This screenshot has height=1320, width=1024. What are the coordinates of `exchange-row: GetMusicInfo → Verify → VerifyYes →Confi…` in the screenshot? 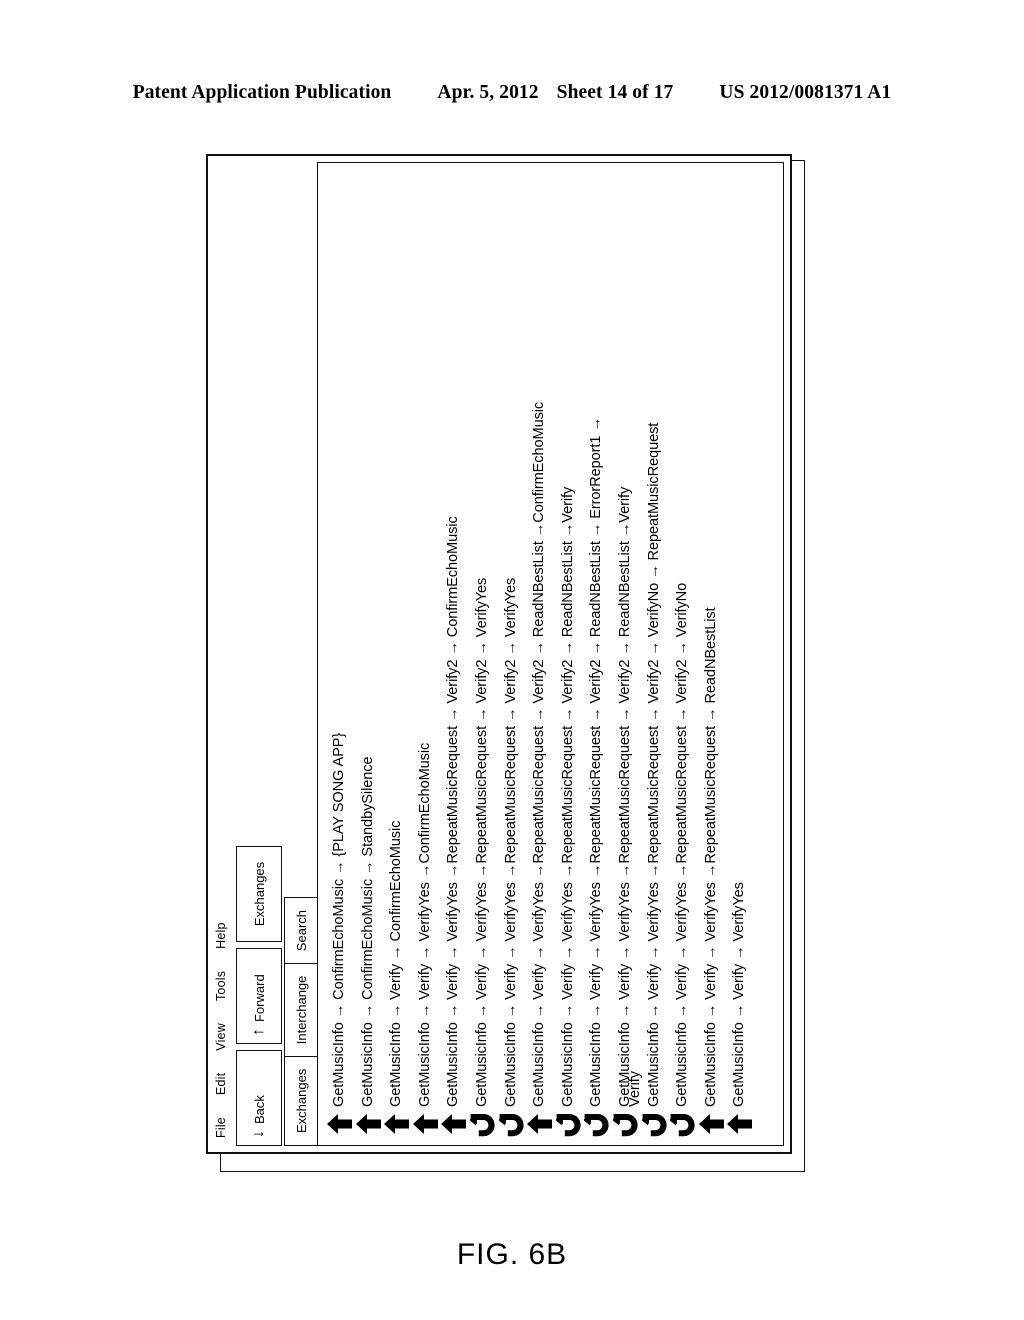 It's located at (426, 652).